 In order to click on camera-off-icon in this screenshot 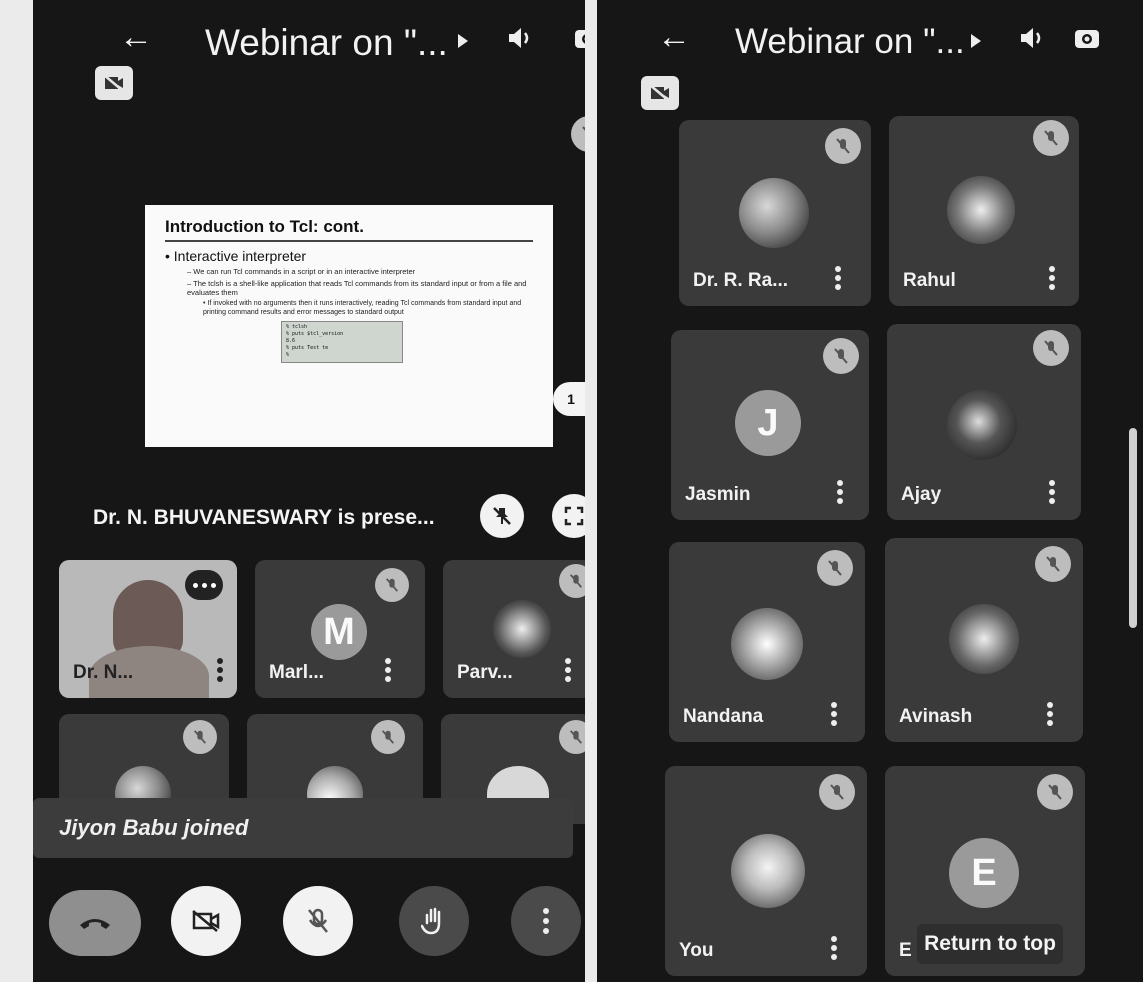, I will do `click(206, 921)`.